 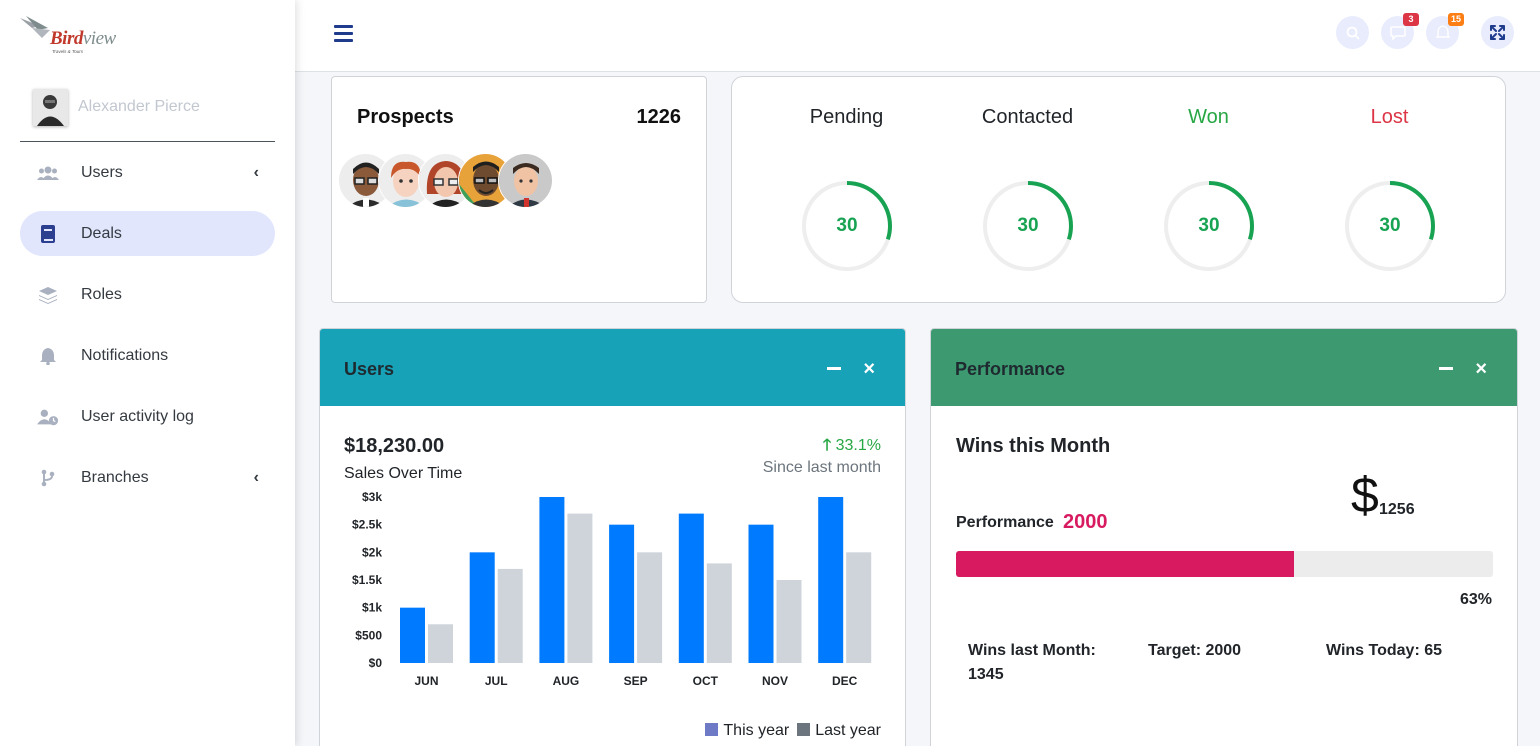 What do you see at coordinates (846, 117) in the screenshot?
I see `status-label: Pending` at bounding box center [846, 117].